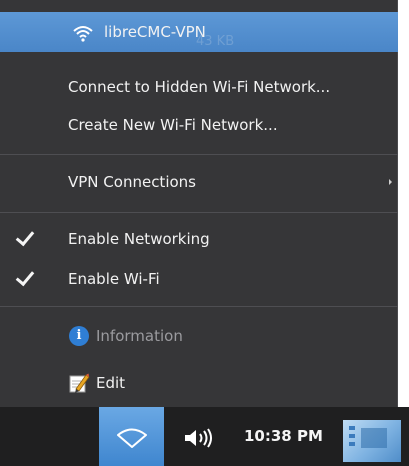 Image resolution: width=409 pixels, height=466 pixels. I want to click on background-text: 43 KB, so click(215, 41).